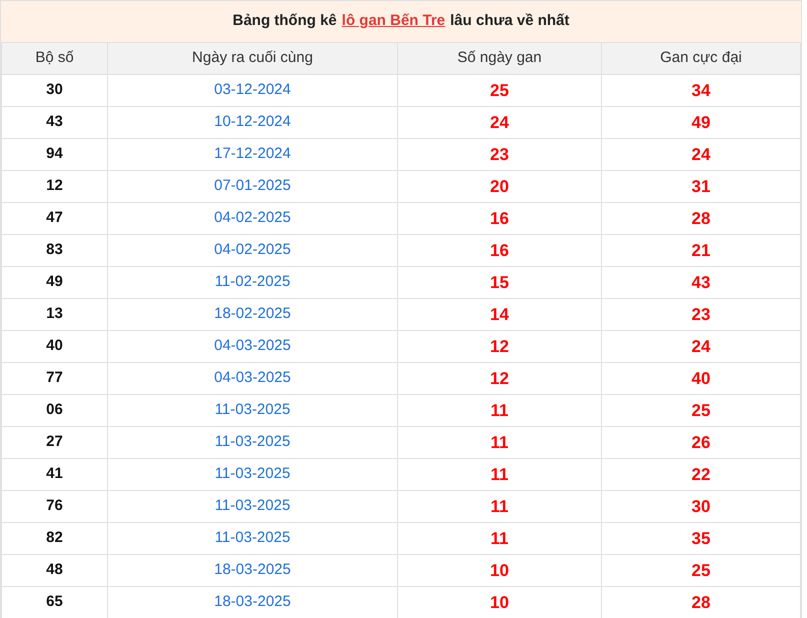 The height and width of the screenshot is (618, 807). Describe the element at coordinates (55, 570) in the screenshot. I see `number-cell: 48` at that location.